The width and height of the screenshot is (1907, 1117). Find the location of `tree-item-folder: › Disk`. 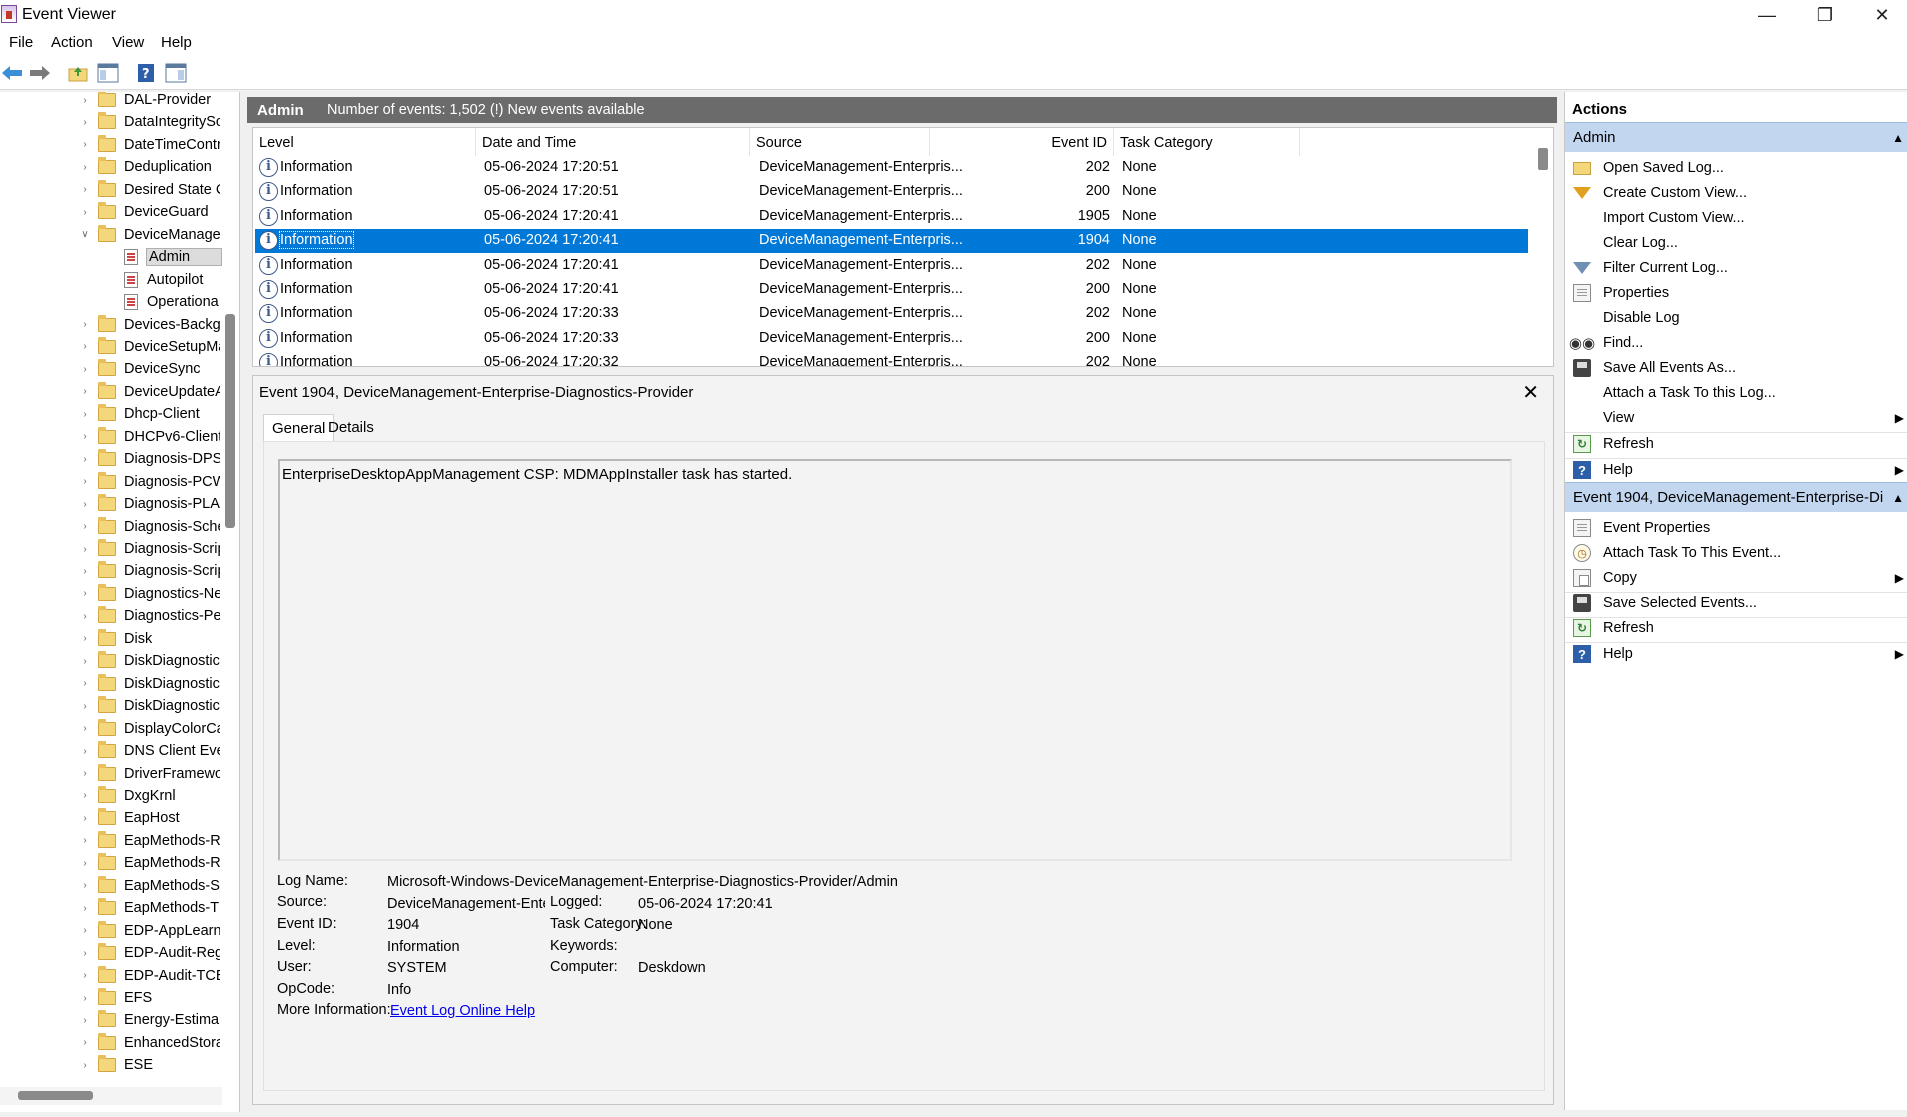

tree-item-folder: › Disk is located at coordinates (111, 639).